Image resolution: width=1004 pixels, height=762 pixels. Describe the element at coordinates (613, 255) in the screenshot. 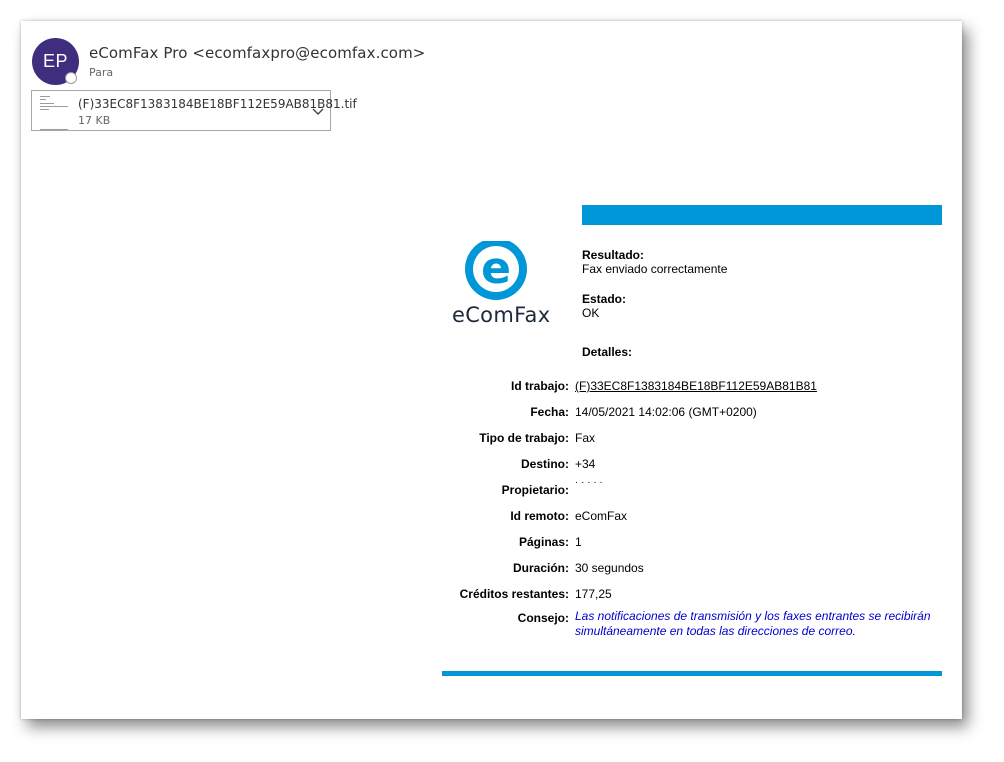

I see `result-label: Resultado:` at that location.